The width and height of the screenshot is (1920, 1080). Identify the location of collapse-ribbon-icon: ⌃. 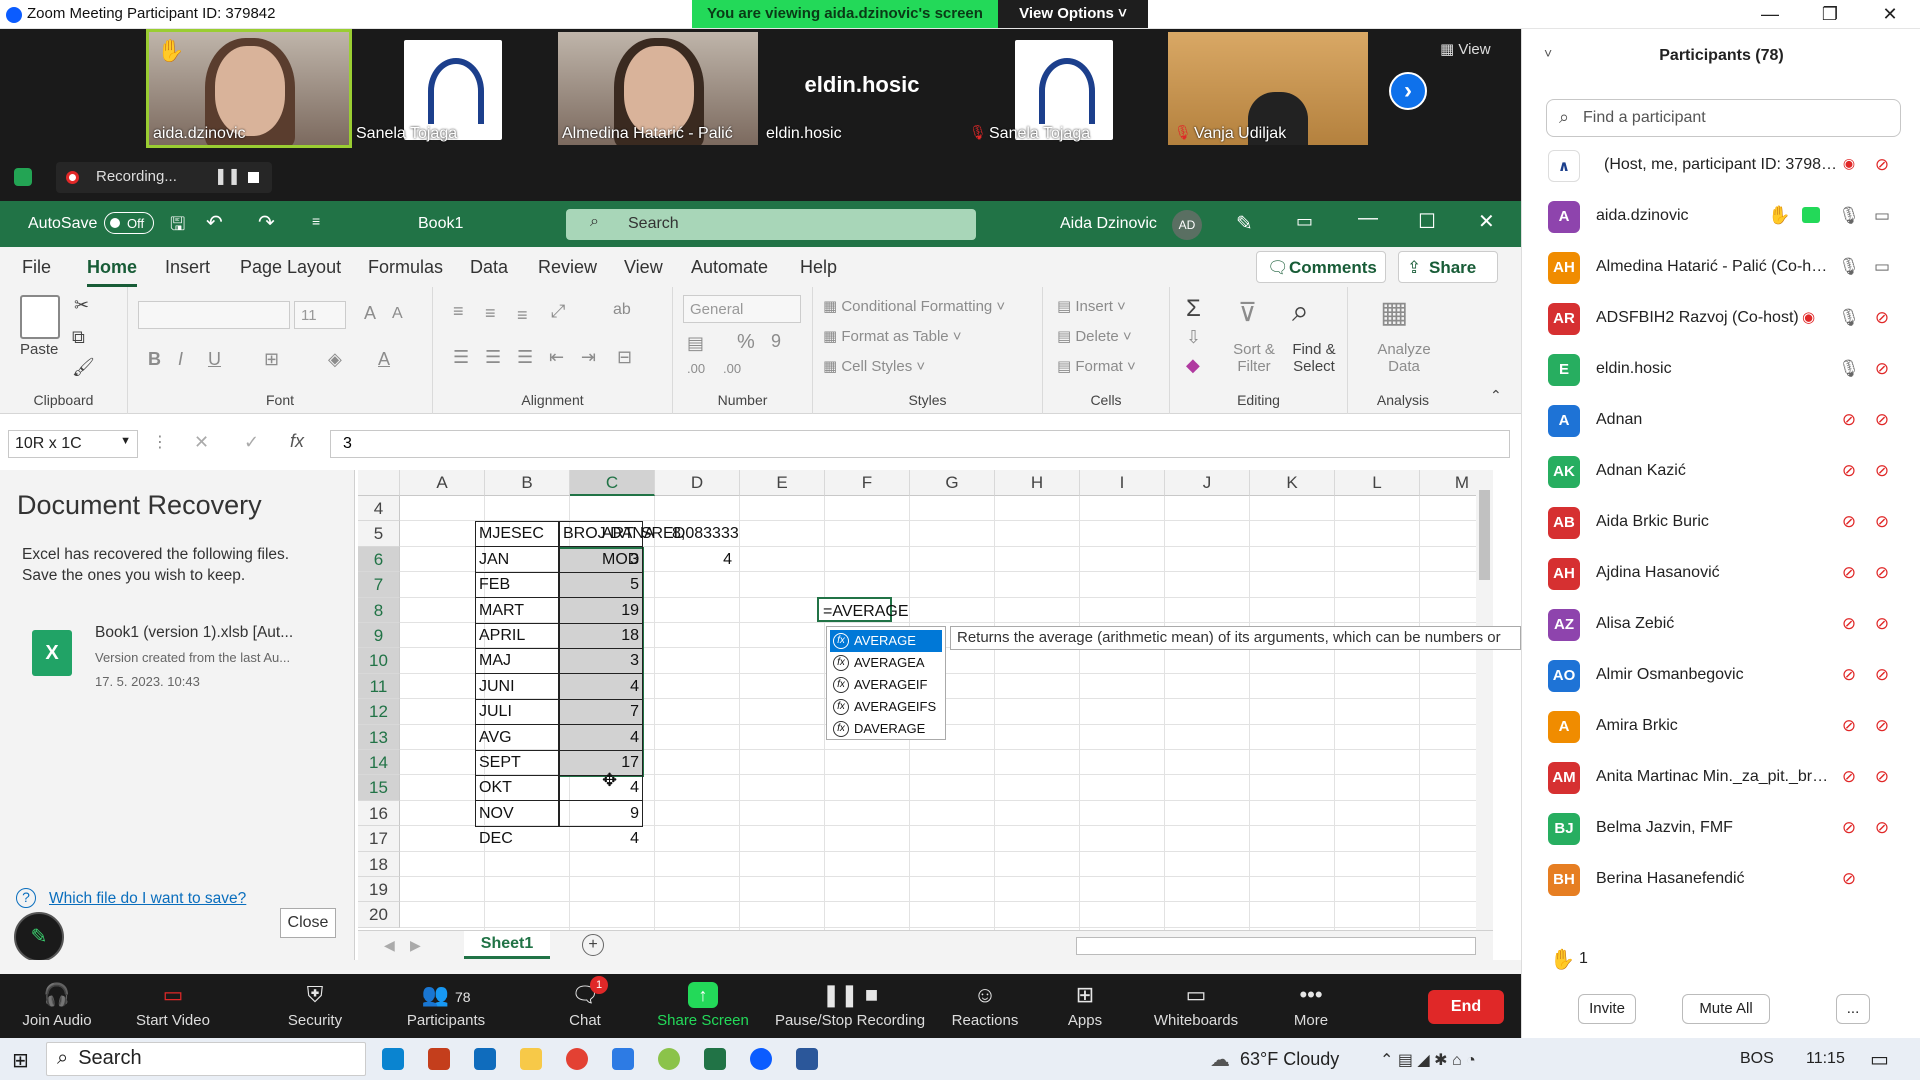
(1496, 395).